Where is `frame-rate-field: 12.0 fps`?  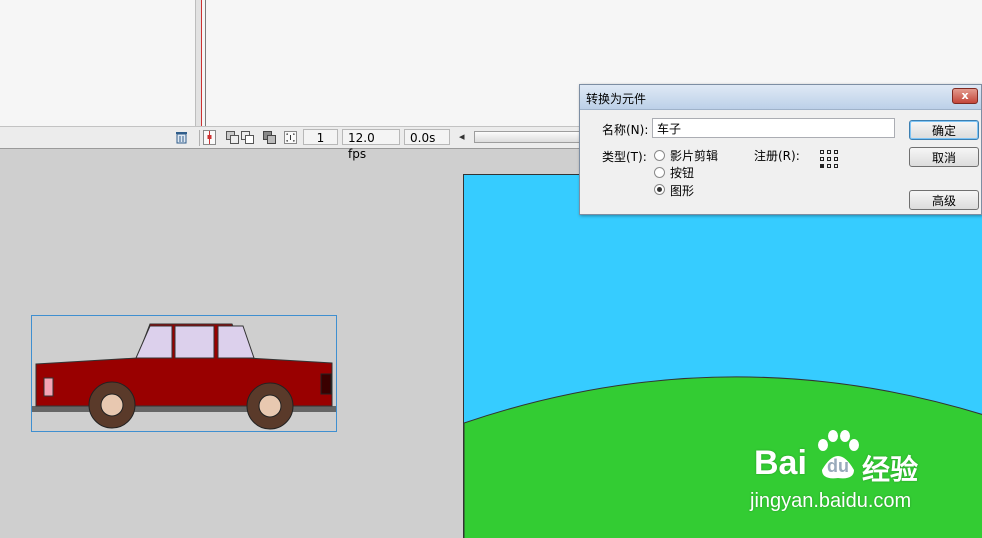
frame-rate-field: 12.0 fps is located at coordinates (371, 145).